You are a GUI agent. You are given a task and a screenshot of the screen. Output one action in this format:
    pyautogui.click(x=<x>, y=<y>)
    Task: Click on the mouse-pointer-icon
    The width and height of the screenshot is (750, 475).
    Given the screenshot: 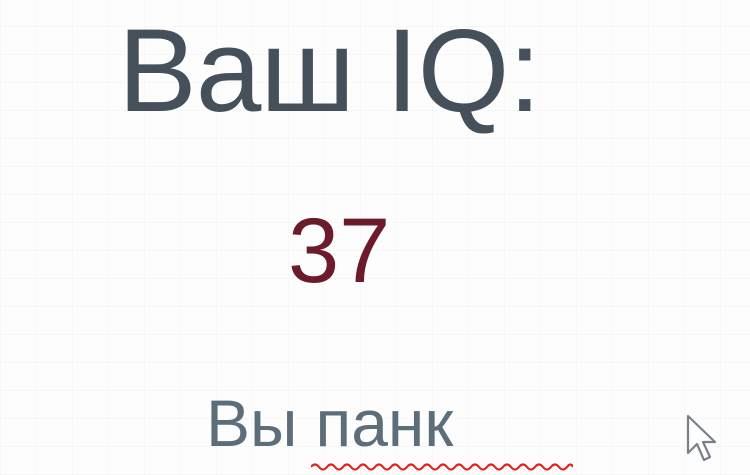 What is the action you would take?
    pyautogui.click(x=701, y=438)
    